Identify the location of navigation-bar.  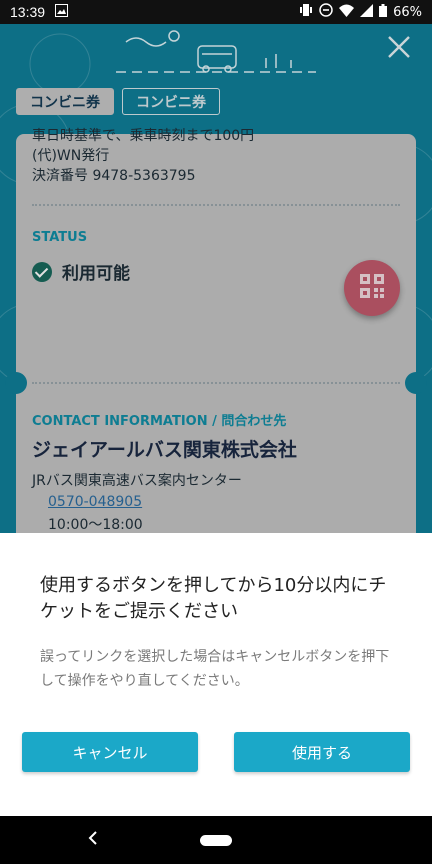
(216, 840).